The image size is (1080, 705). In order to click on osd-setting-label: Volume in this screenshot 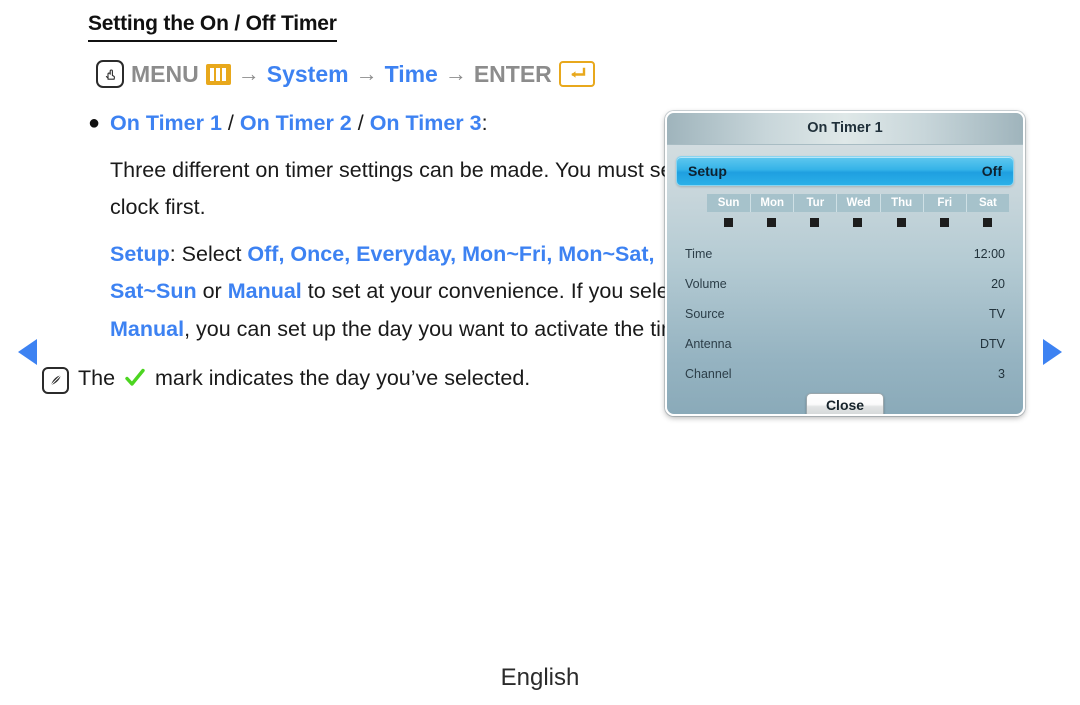, I will do `click(706, 284)`.